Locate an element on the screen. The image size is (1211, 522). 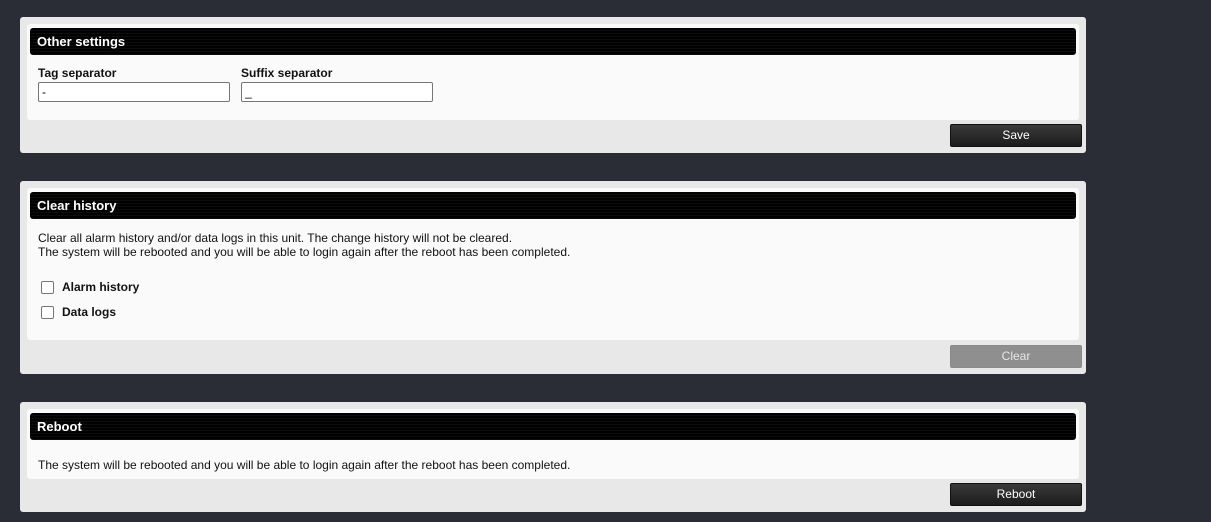
save-button: Save is located at coordinates (1016, 135).